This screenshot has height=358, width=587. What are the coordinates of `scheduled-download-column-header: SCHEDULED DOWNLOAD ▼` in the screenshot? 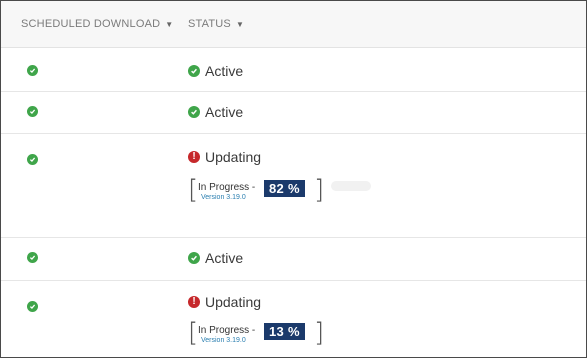 It's located at (97, 24).